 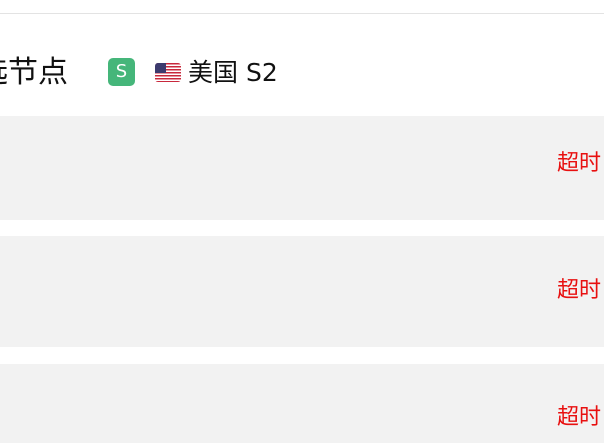 I want to click on header: 选节点 S 美国 S2, so click(x=302, y=73).